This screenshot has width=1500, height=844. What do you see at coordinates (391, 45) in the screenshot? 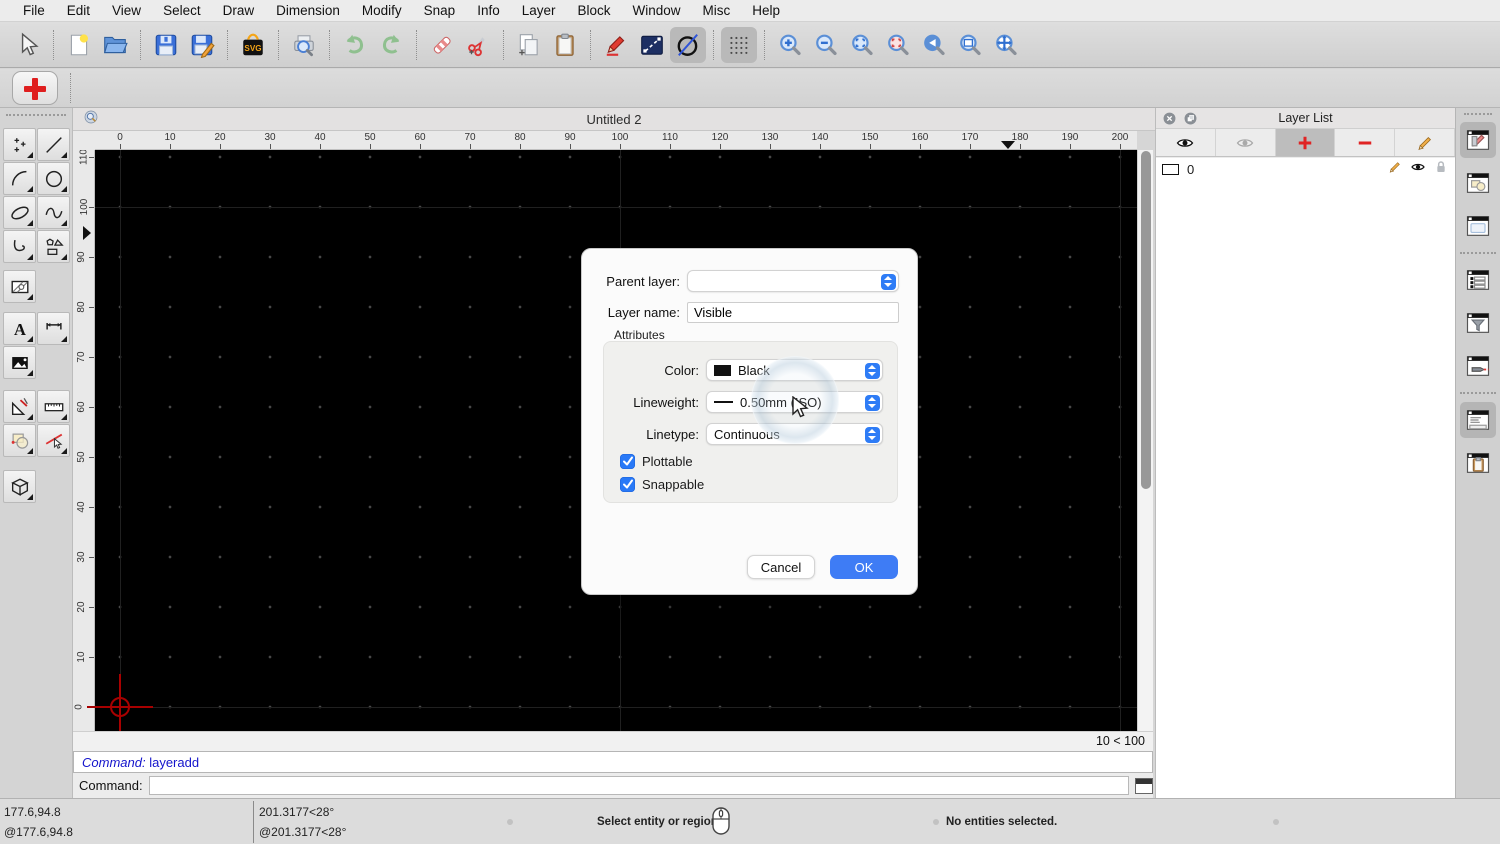
I see `redo-icon` at bounding box center [391, 45].